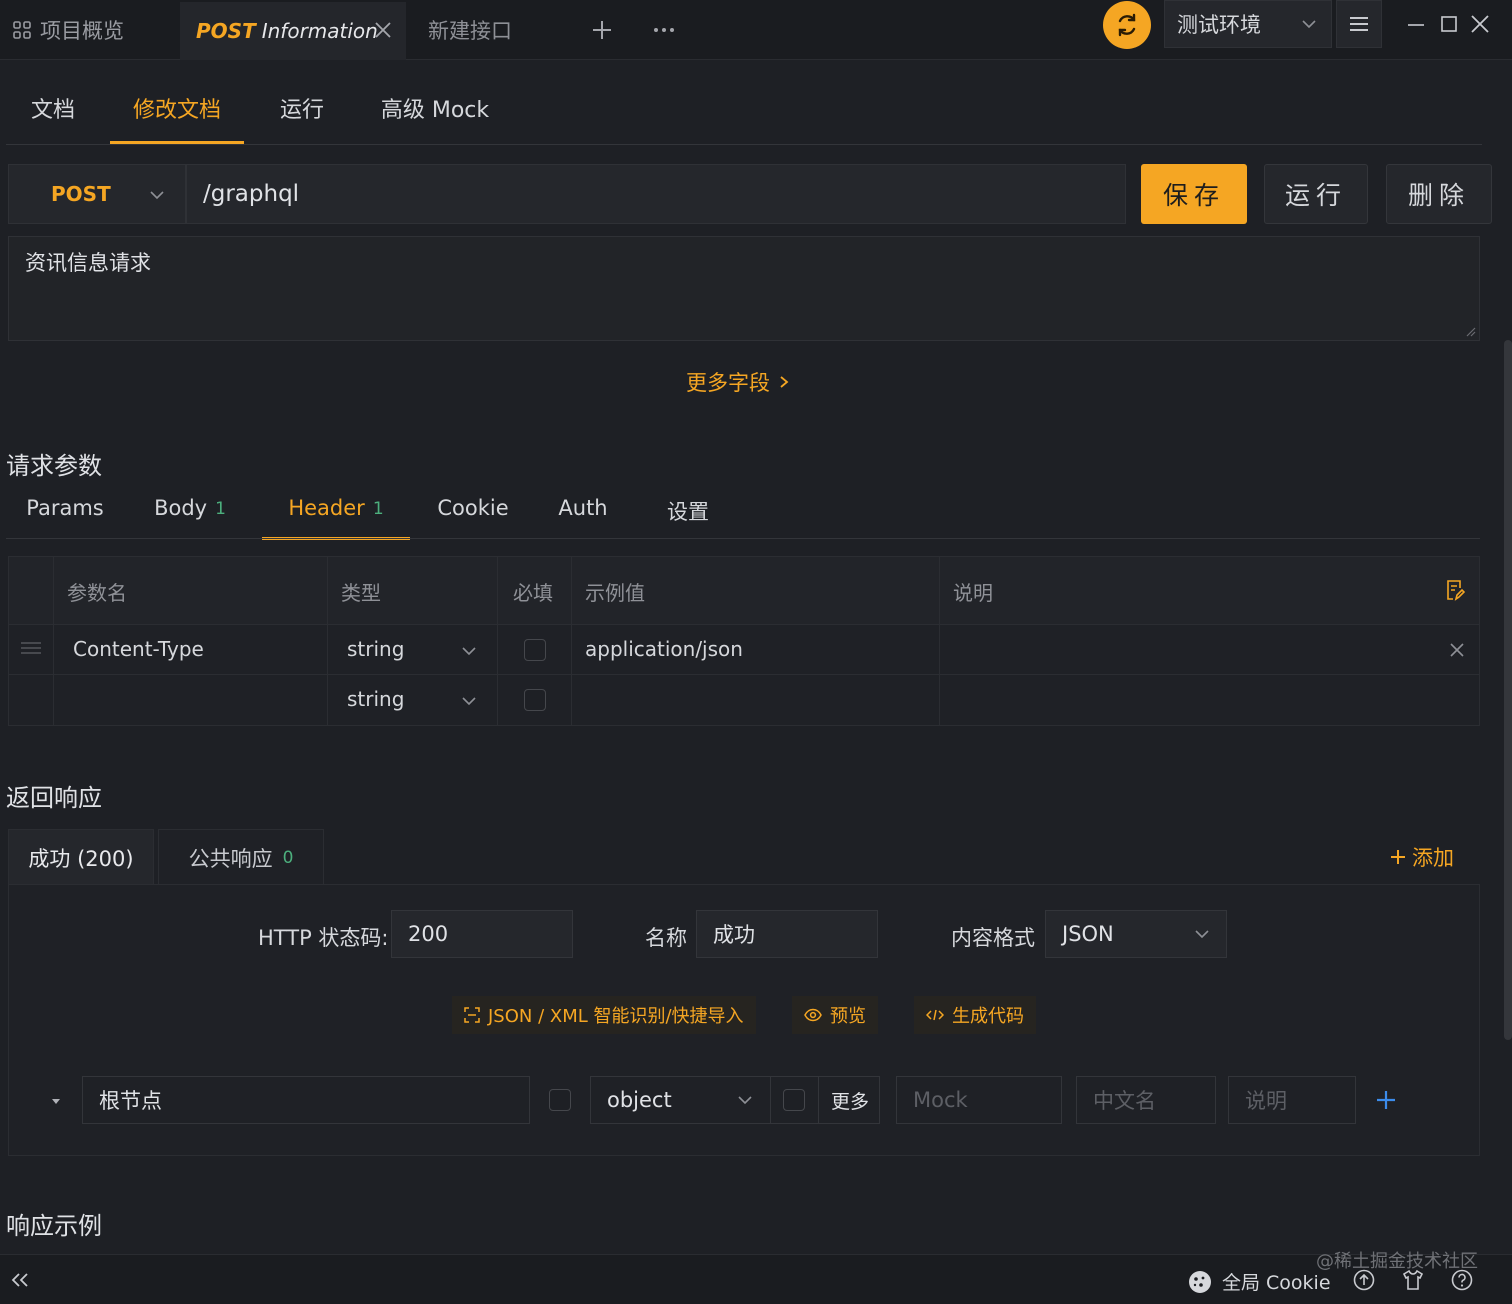  I want to click on sync-button, so click(1127, 25).